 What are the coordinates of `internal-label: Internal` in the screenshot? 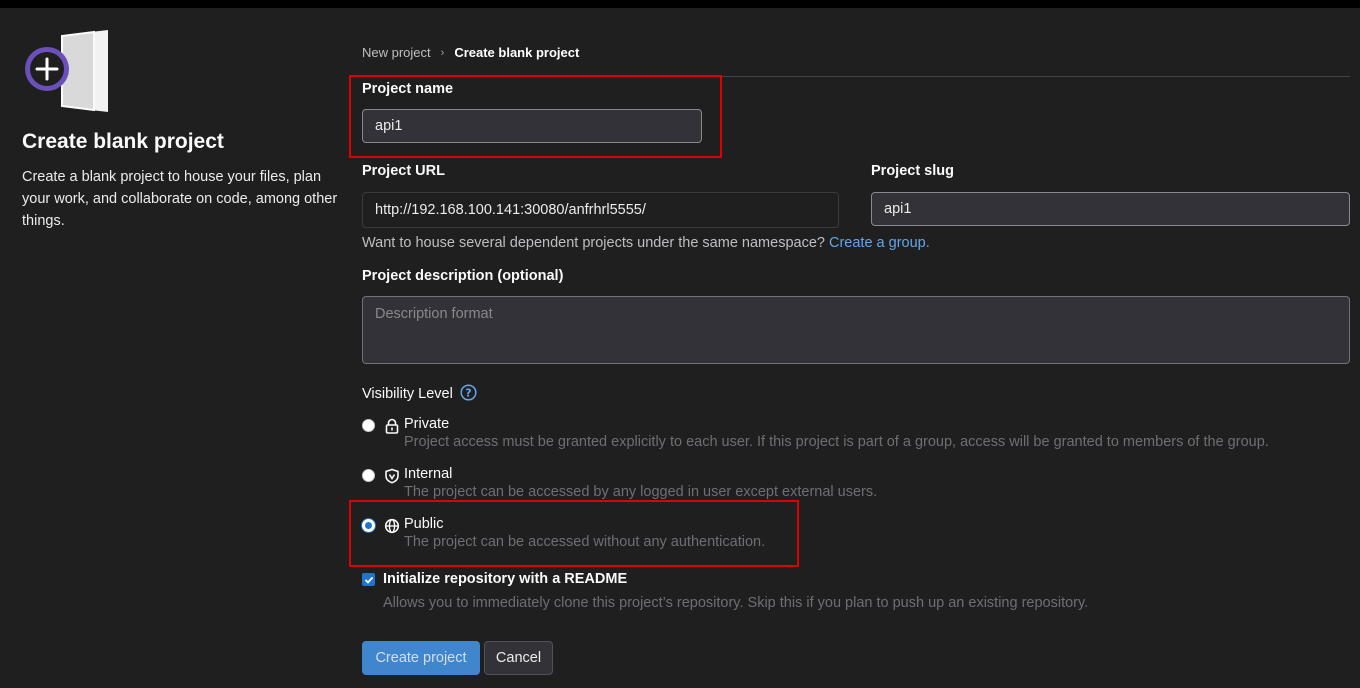 It's located at (428, 474).